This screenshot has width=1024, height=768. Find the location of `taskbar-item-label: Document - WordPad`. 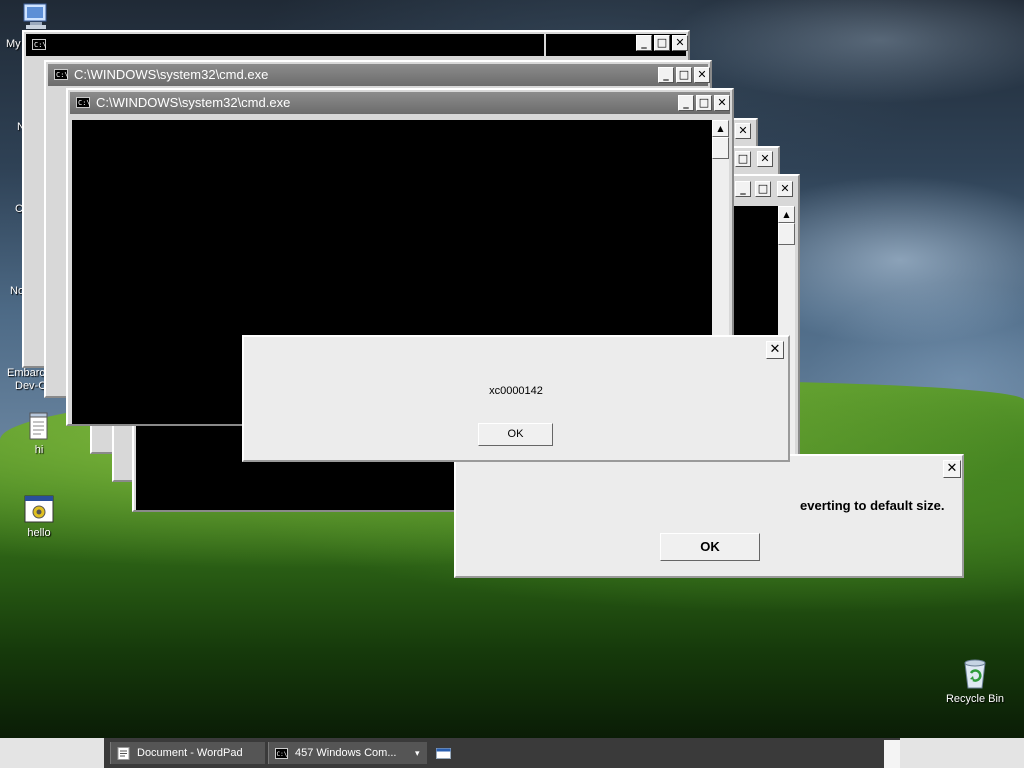

taskbar-item-label: Document - WordPad is located at coordinates (190, 753).